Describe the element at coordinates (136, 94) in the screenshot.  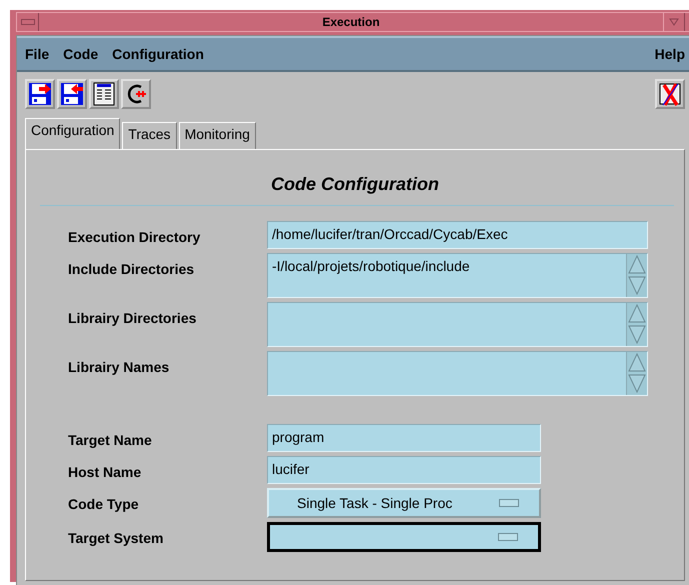
I see `c-plus-button` at that location.